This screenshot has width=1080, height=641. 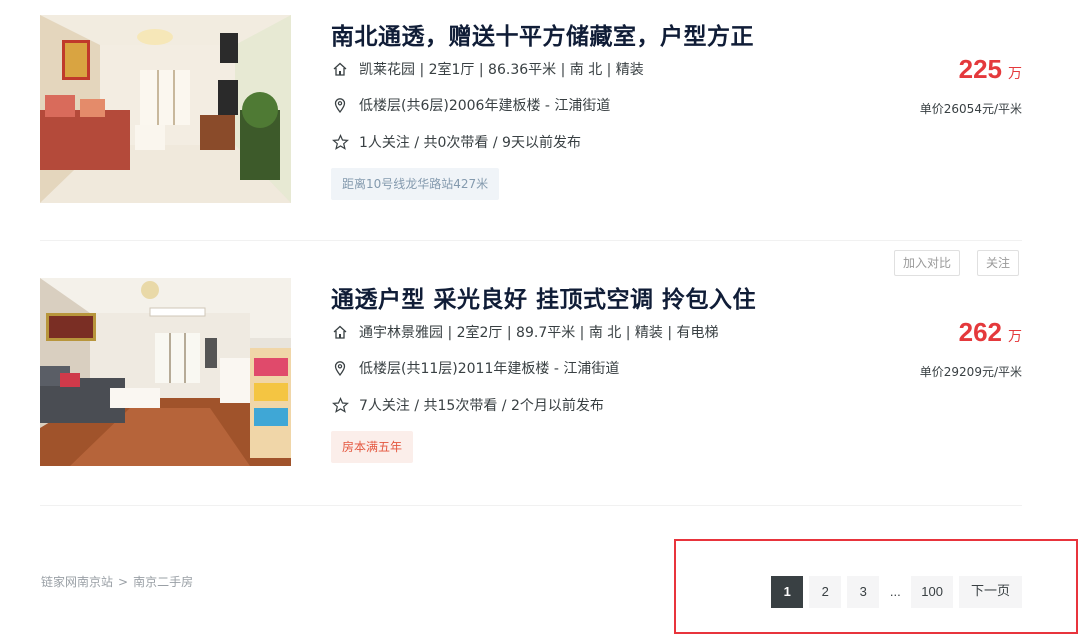 I want to click on follow-info: 7人关注 / 共15次带看 / 2个月以前发布, so click(x=467, y=405).